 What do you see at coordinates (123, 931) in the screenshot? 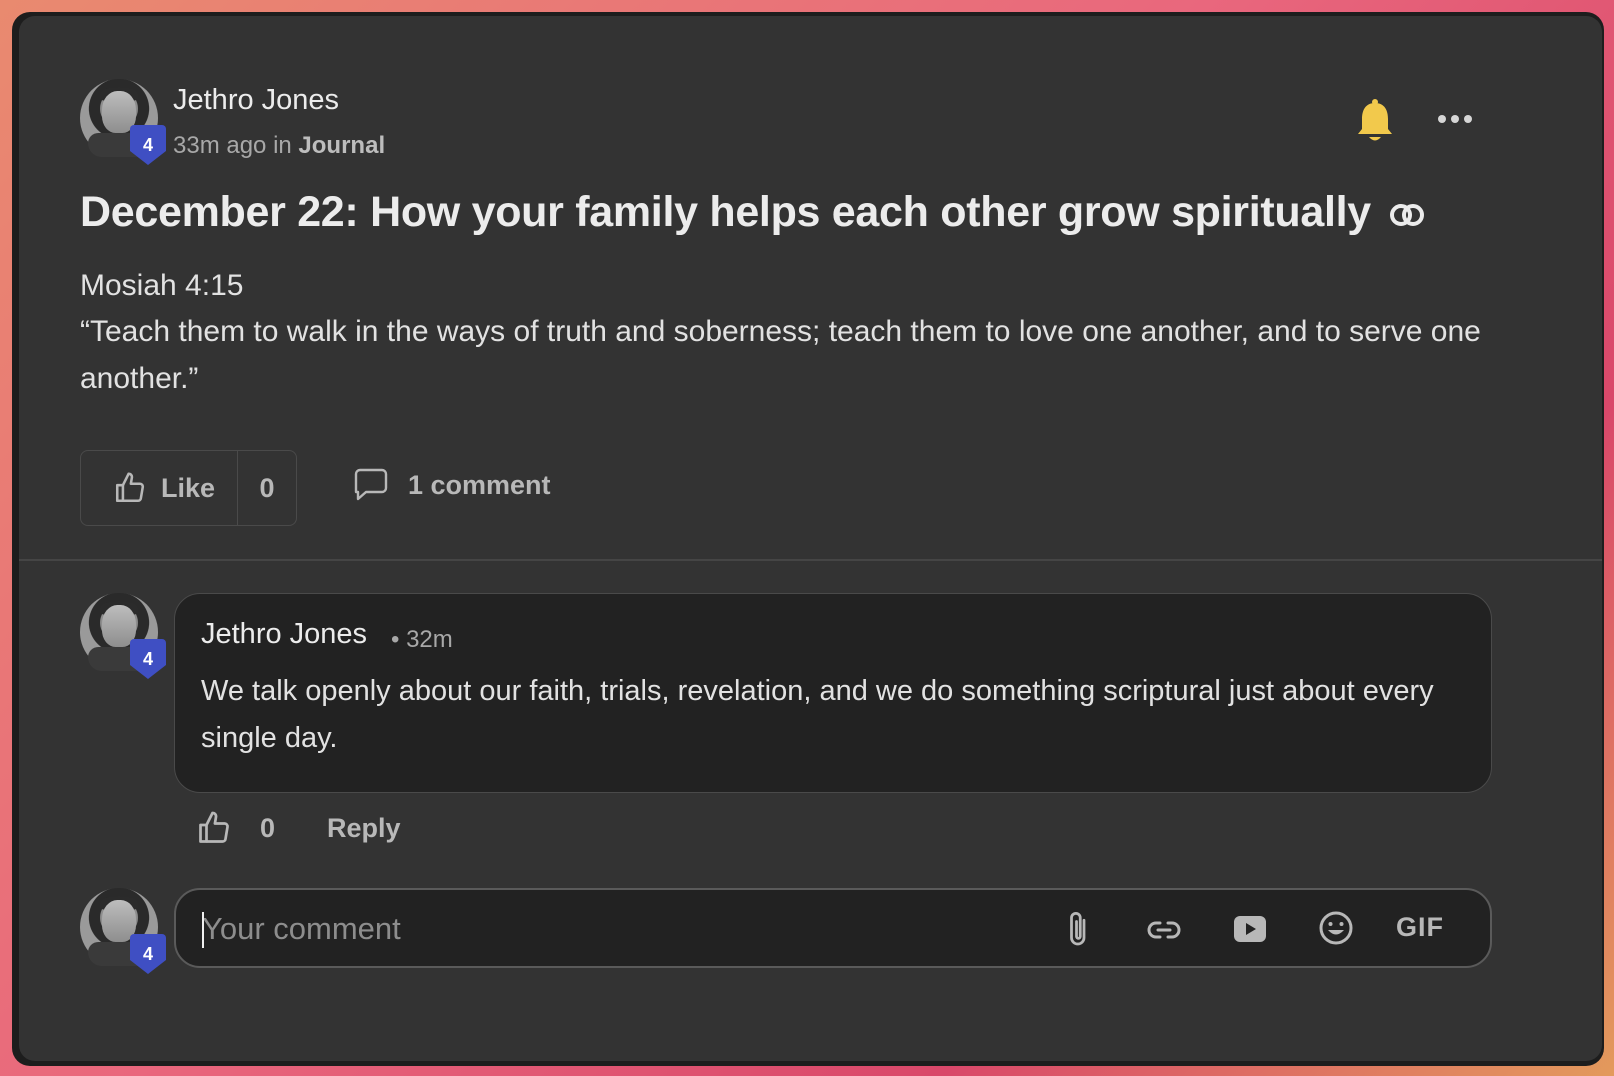
I see `composer-avatar: 4` at bounding box center [123, 931].